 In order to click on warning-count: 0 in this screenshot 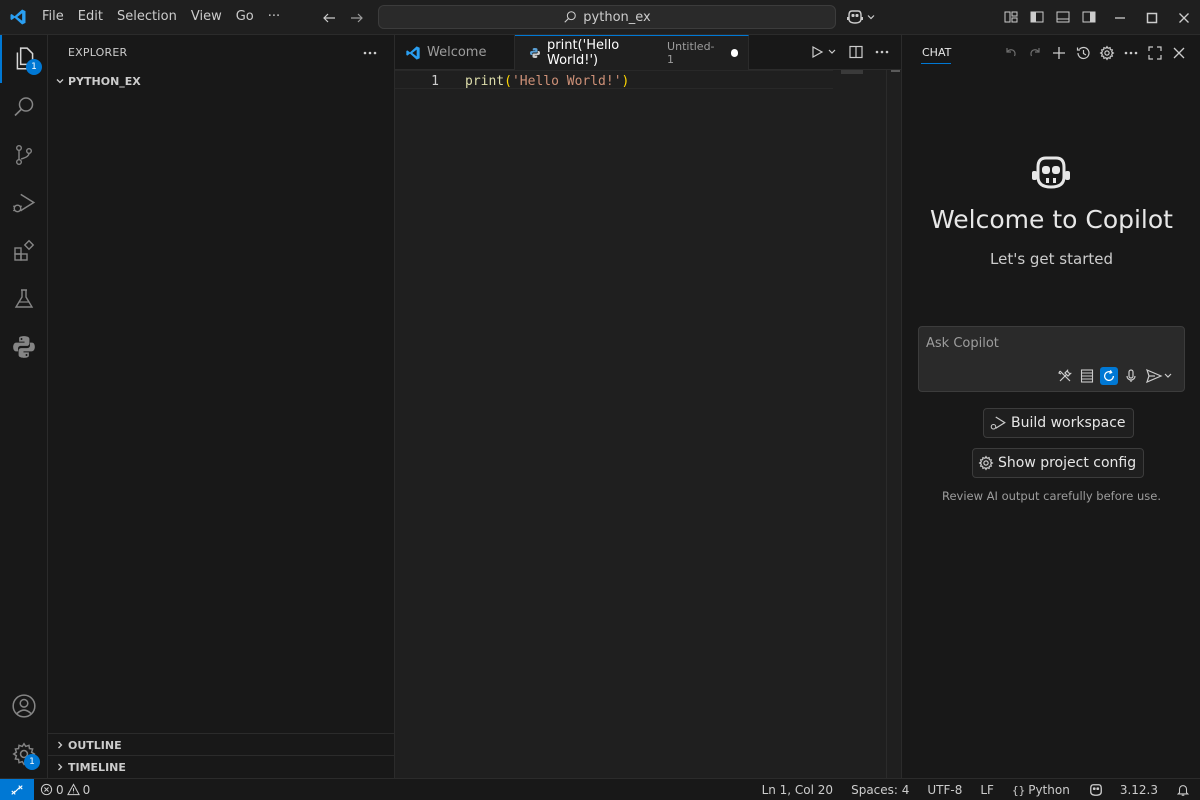, I will do `click(86, 789)`.